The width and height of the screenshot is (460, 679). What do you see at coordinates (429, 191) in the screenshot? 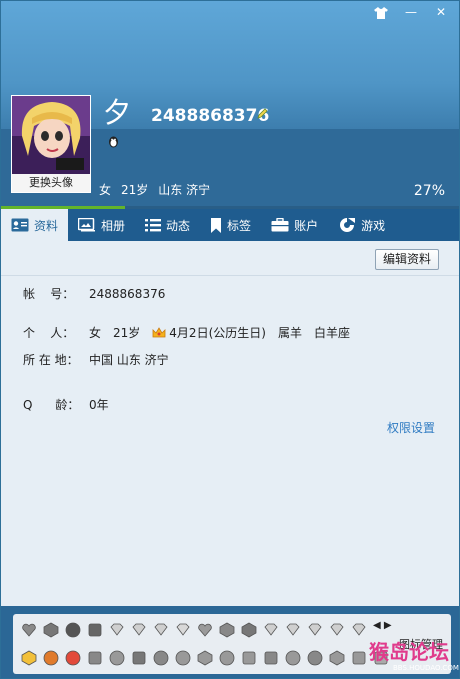
I see `completion-percent: 27%` at bounding box center [429, 191].